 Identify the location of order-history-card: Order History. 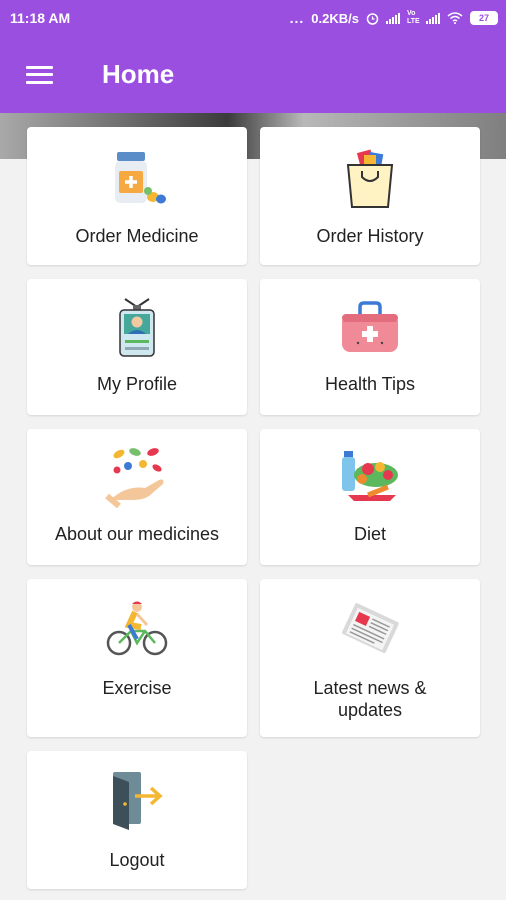
(370, 196).